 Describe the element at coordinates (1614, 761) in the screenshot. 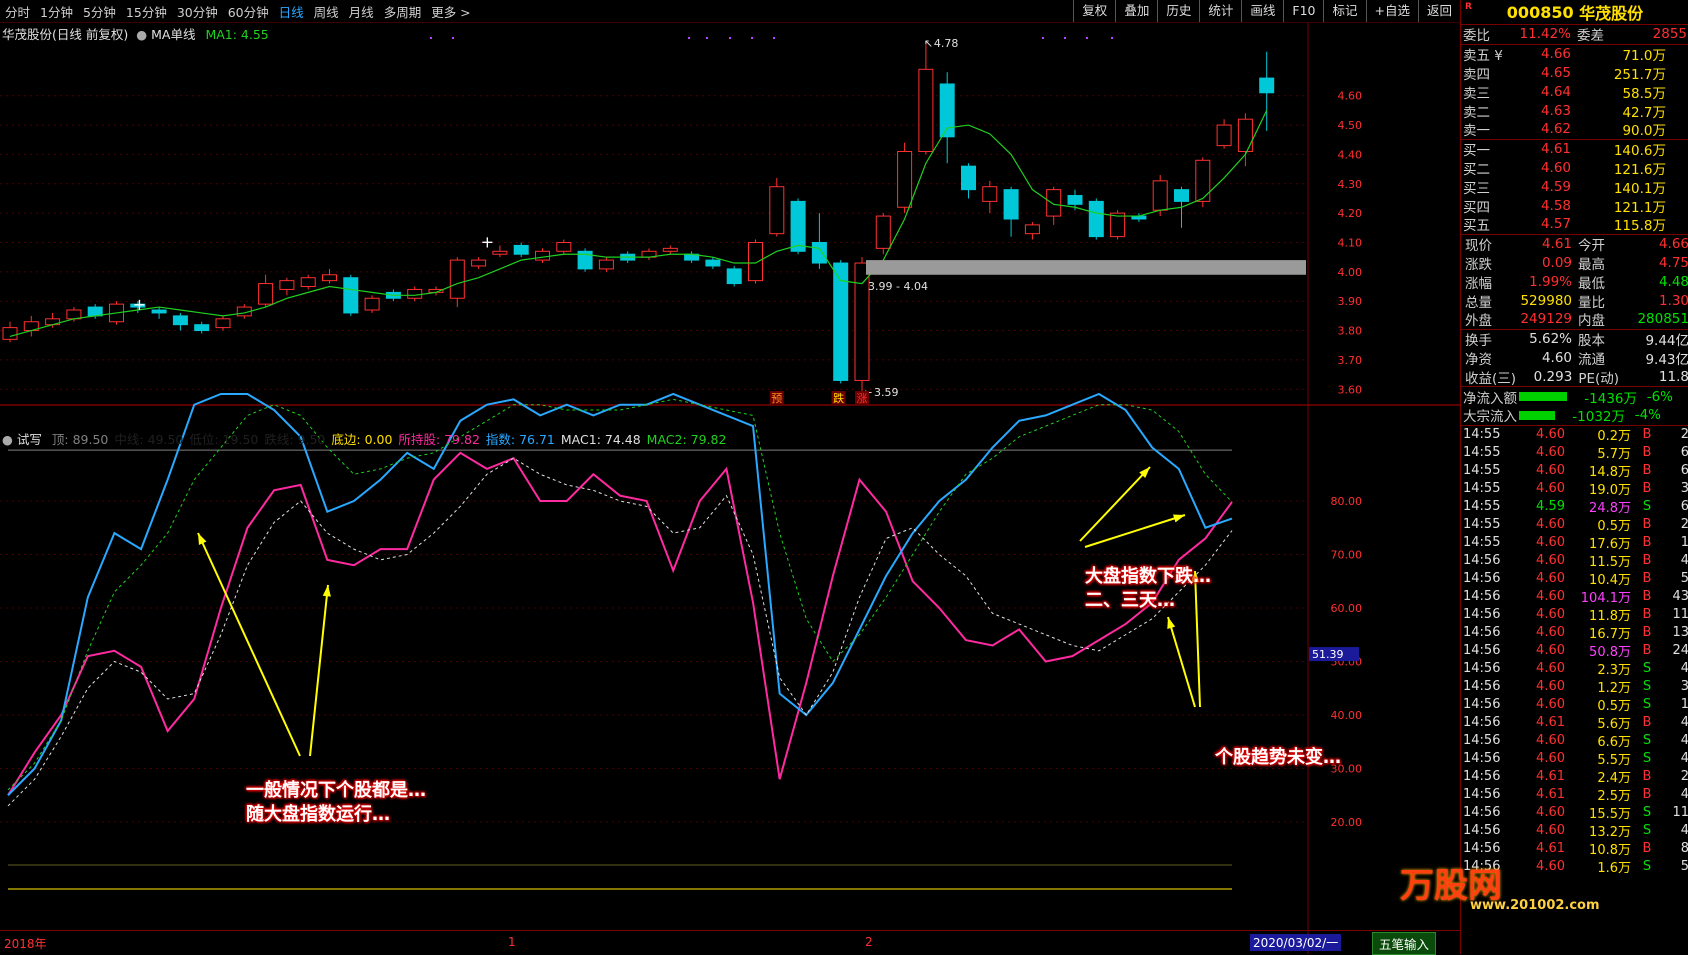

I see `tick-volume: 5.5万` at that location.